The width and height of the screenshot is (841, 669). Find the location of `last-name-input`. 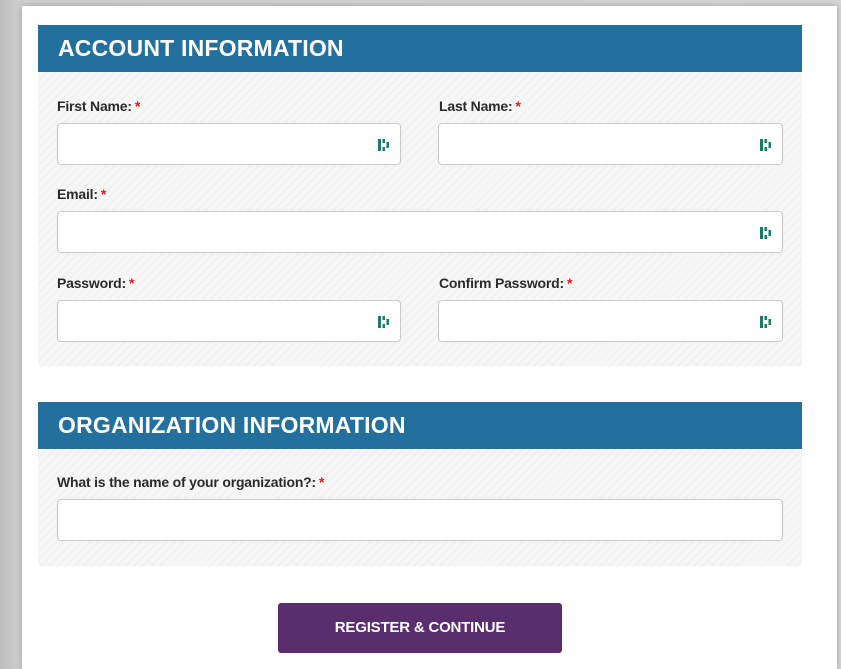

last-name-input is located at coordinates (610, 144).